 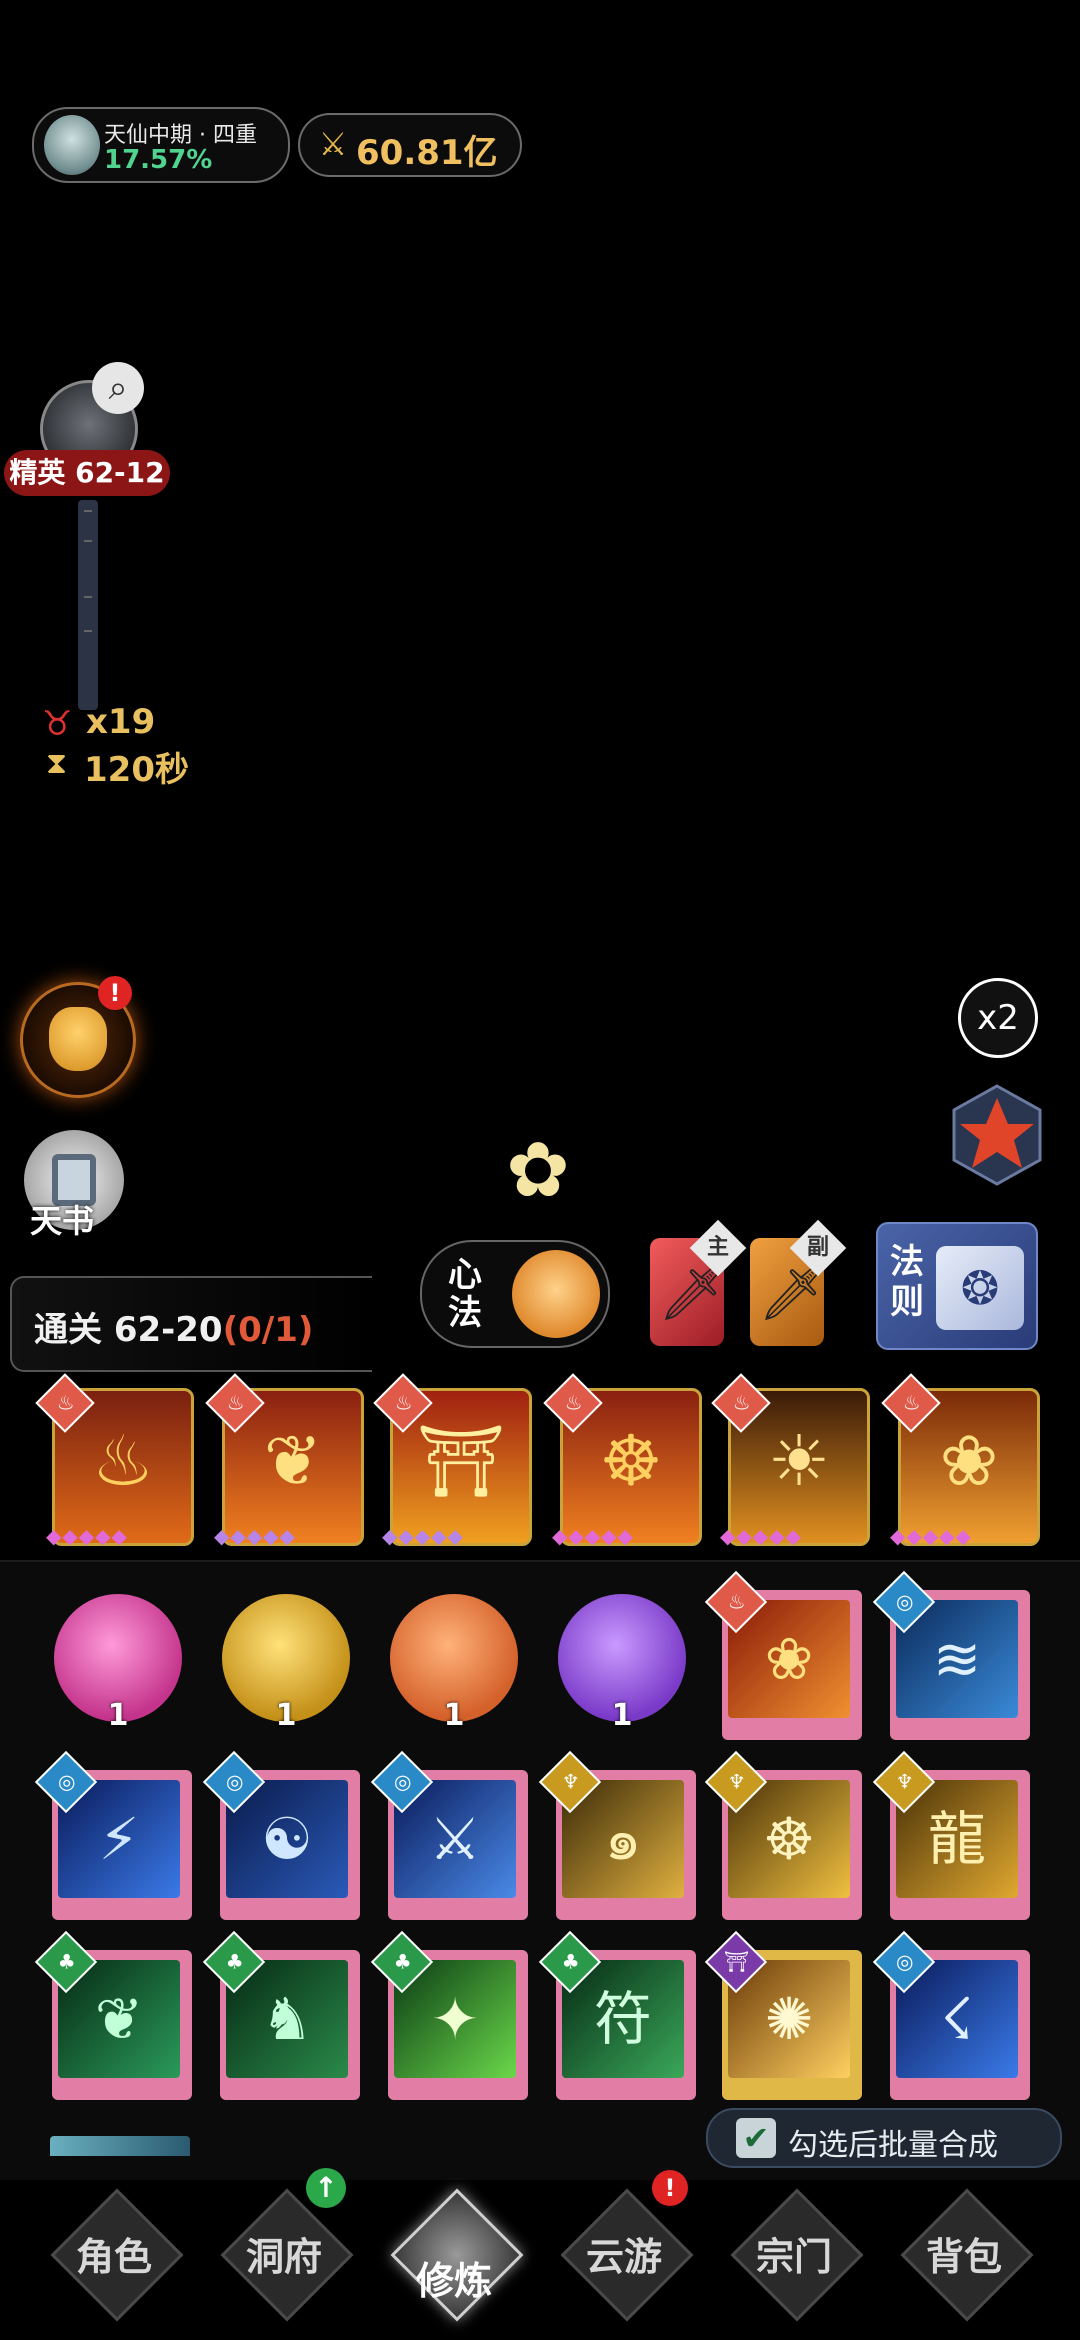 I want to click on skill-book-wood-sprout: ✦ ♣, so click(x=449, y=2015).